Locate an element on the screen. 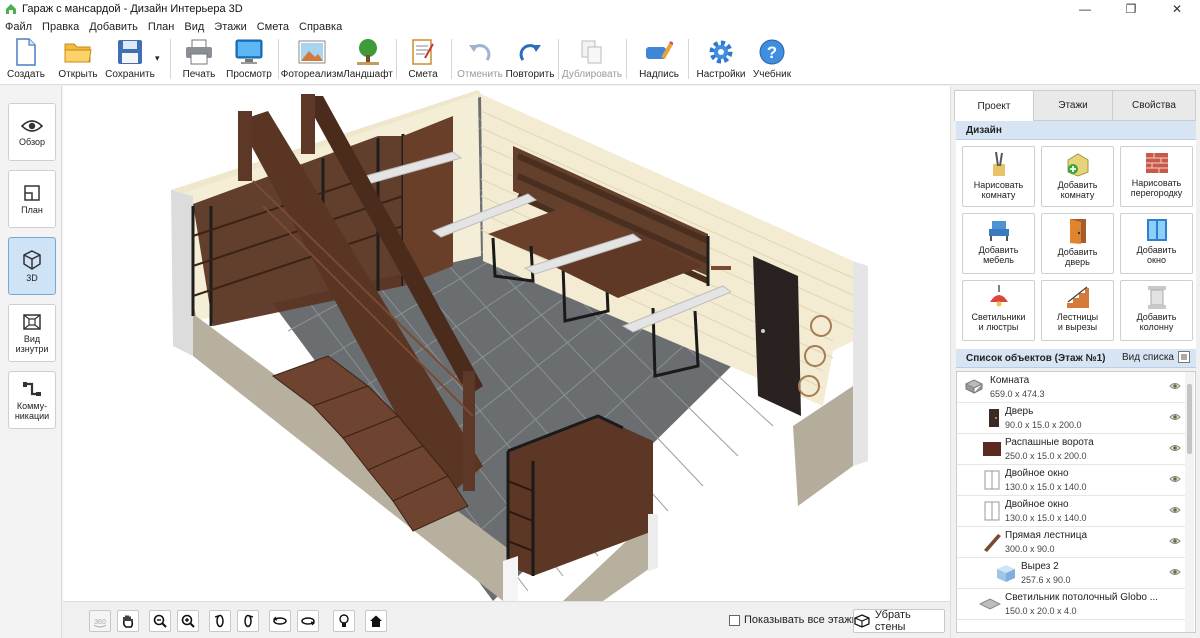  caption-button: Надпись is located at coordinates (659, 60).